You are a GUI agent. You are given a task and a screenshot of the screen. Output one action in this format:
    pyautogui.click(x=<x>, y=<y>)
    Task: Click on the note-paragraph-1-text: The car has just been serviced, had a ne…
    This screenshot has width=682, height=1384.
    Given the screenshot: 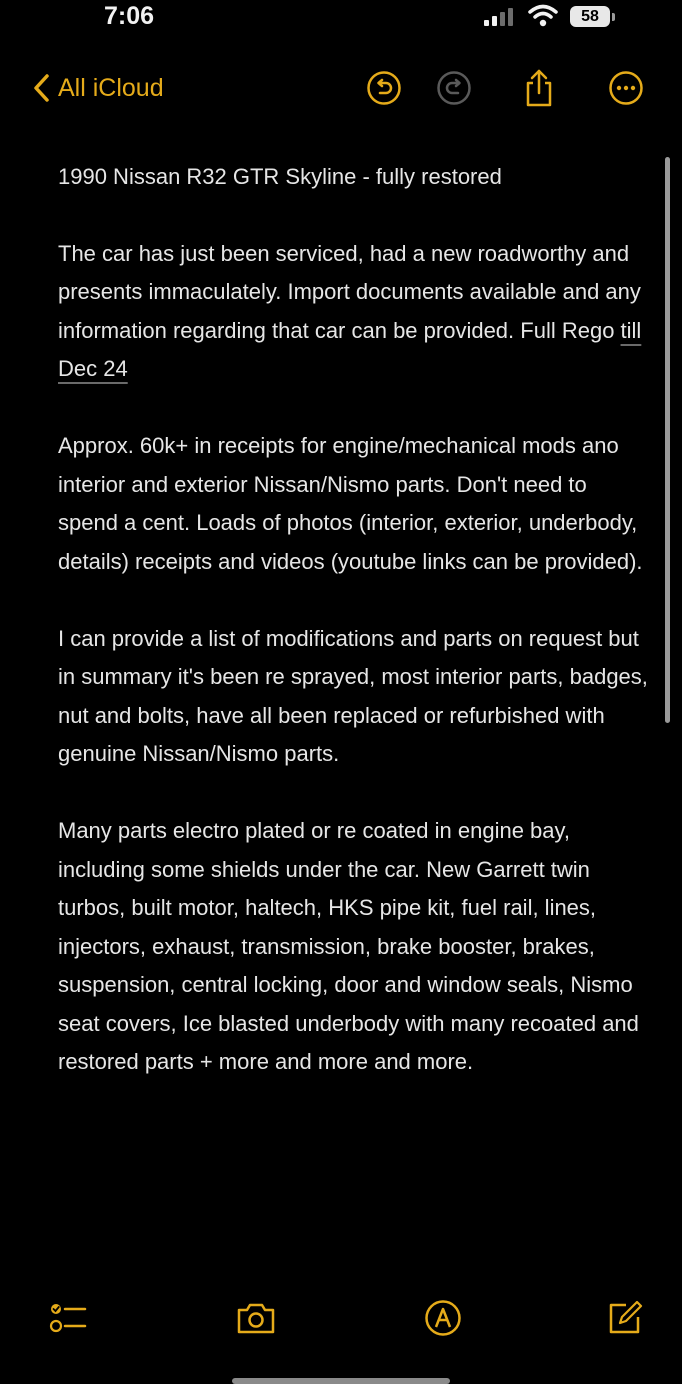 What is the action you would take?
    pyautogui.click(x=349, y=291)
    